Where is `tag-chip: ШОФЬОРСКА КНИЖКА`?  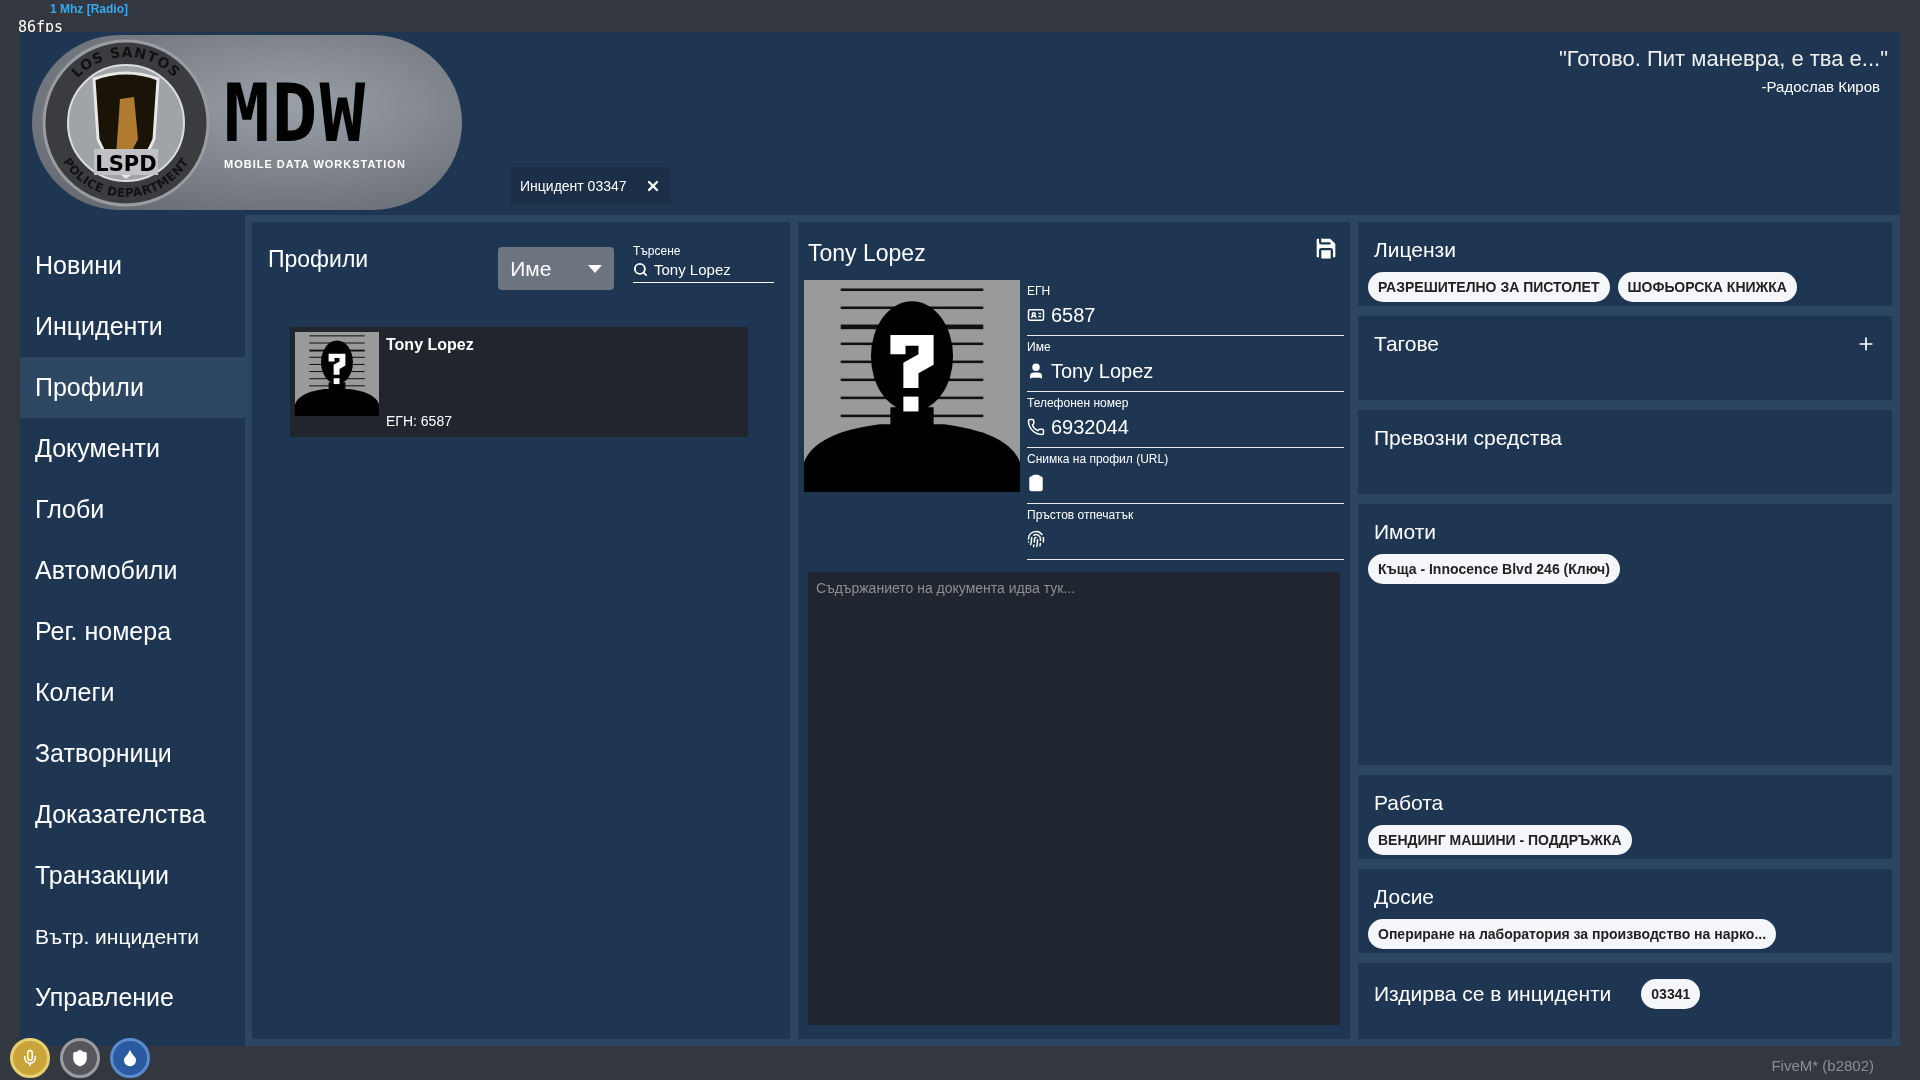
tag-chip: ШОФЬОРСКА КНИЖКА is located at coordinates (1707, 287).